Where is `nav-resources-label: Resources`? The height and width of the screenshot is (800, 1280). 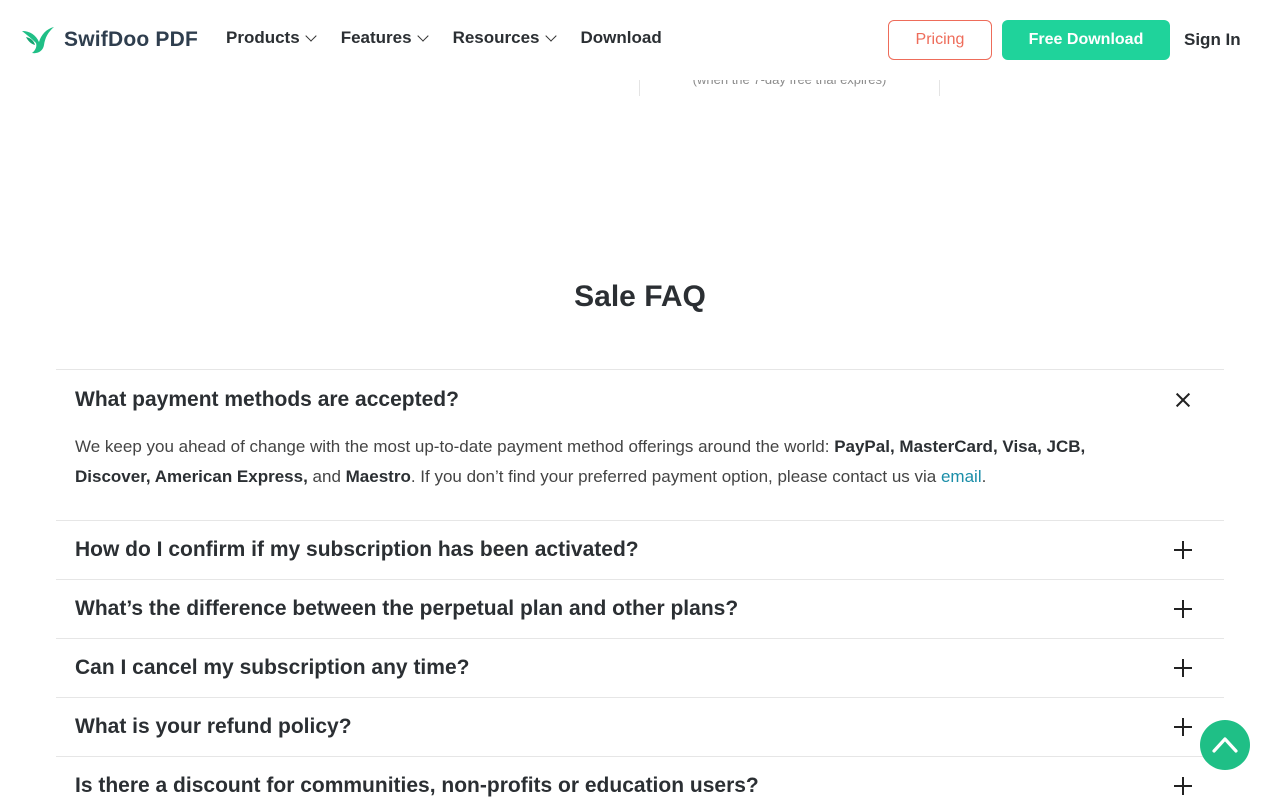
nav-resources-label: Resources is located at coordinates (496, 37).